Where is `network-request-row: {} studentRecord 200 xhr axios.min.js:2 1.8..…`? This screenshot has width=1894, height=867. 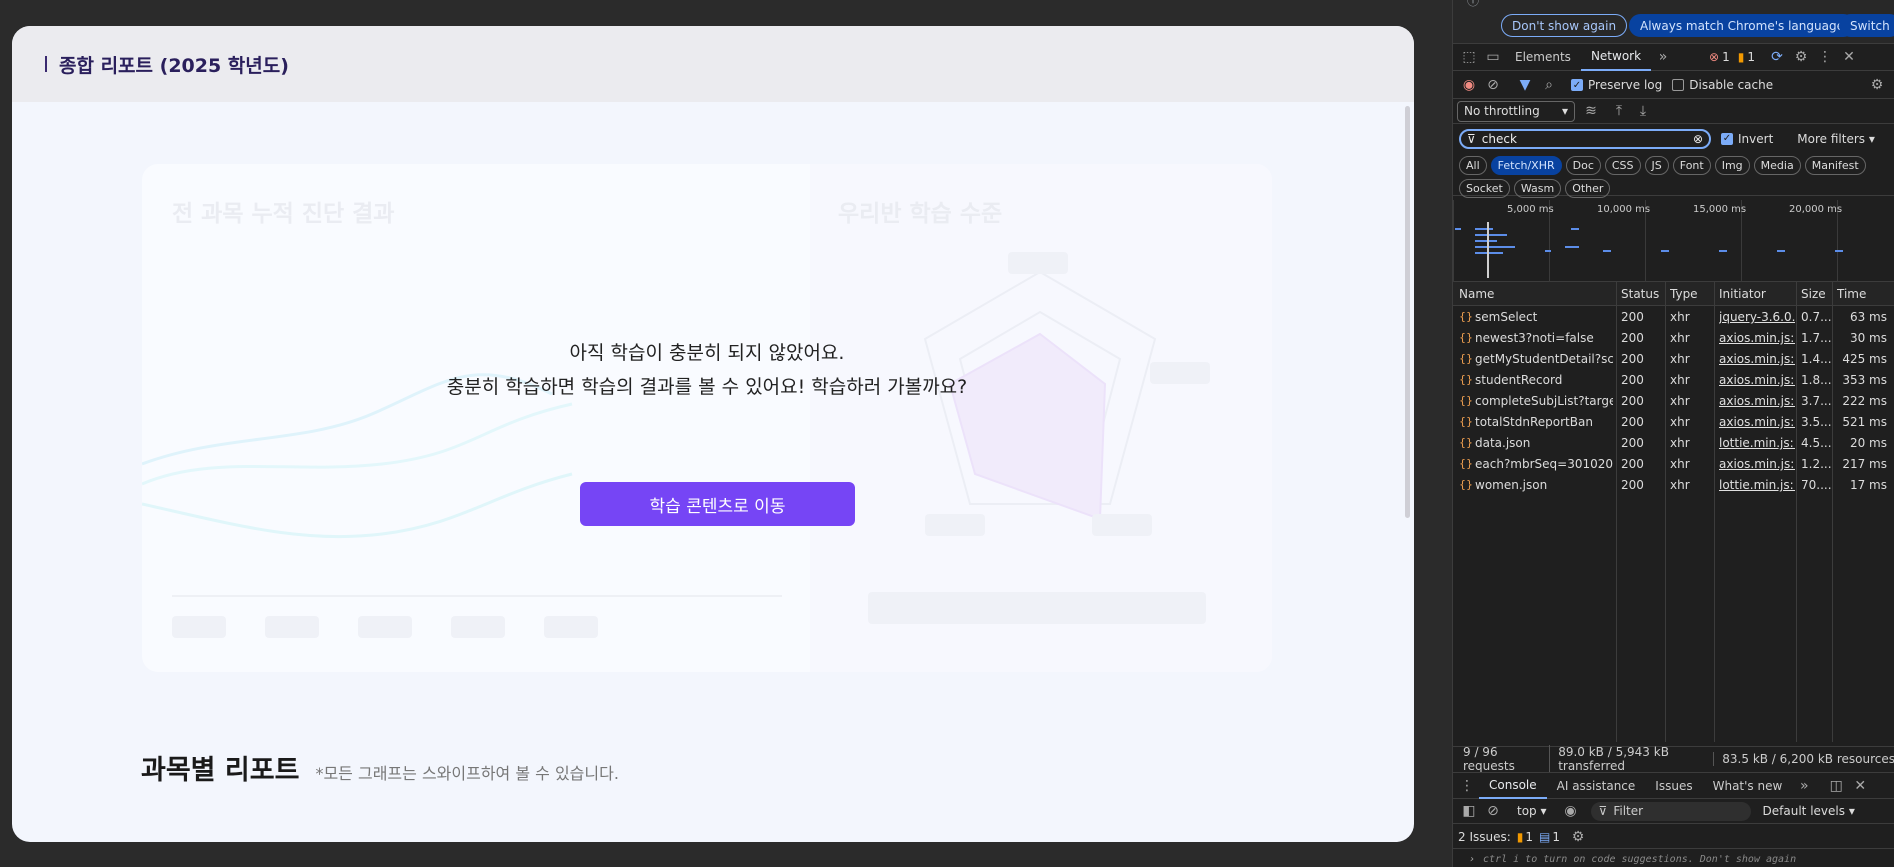 network-request-row: {} studentRecord 200 xhr axios.min.js:2 1.8..… is located at coordinates (1673, 380).